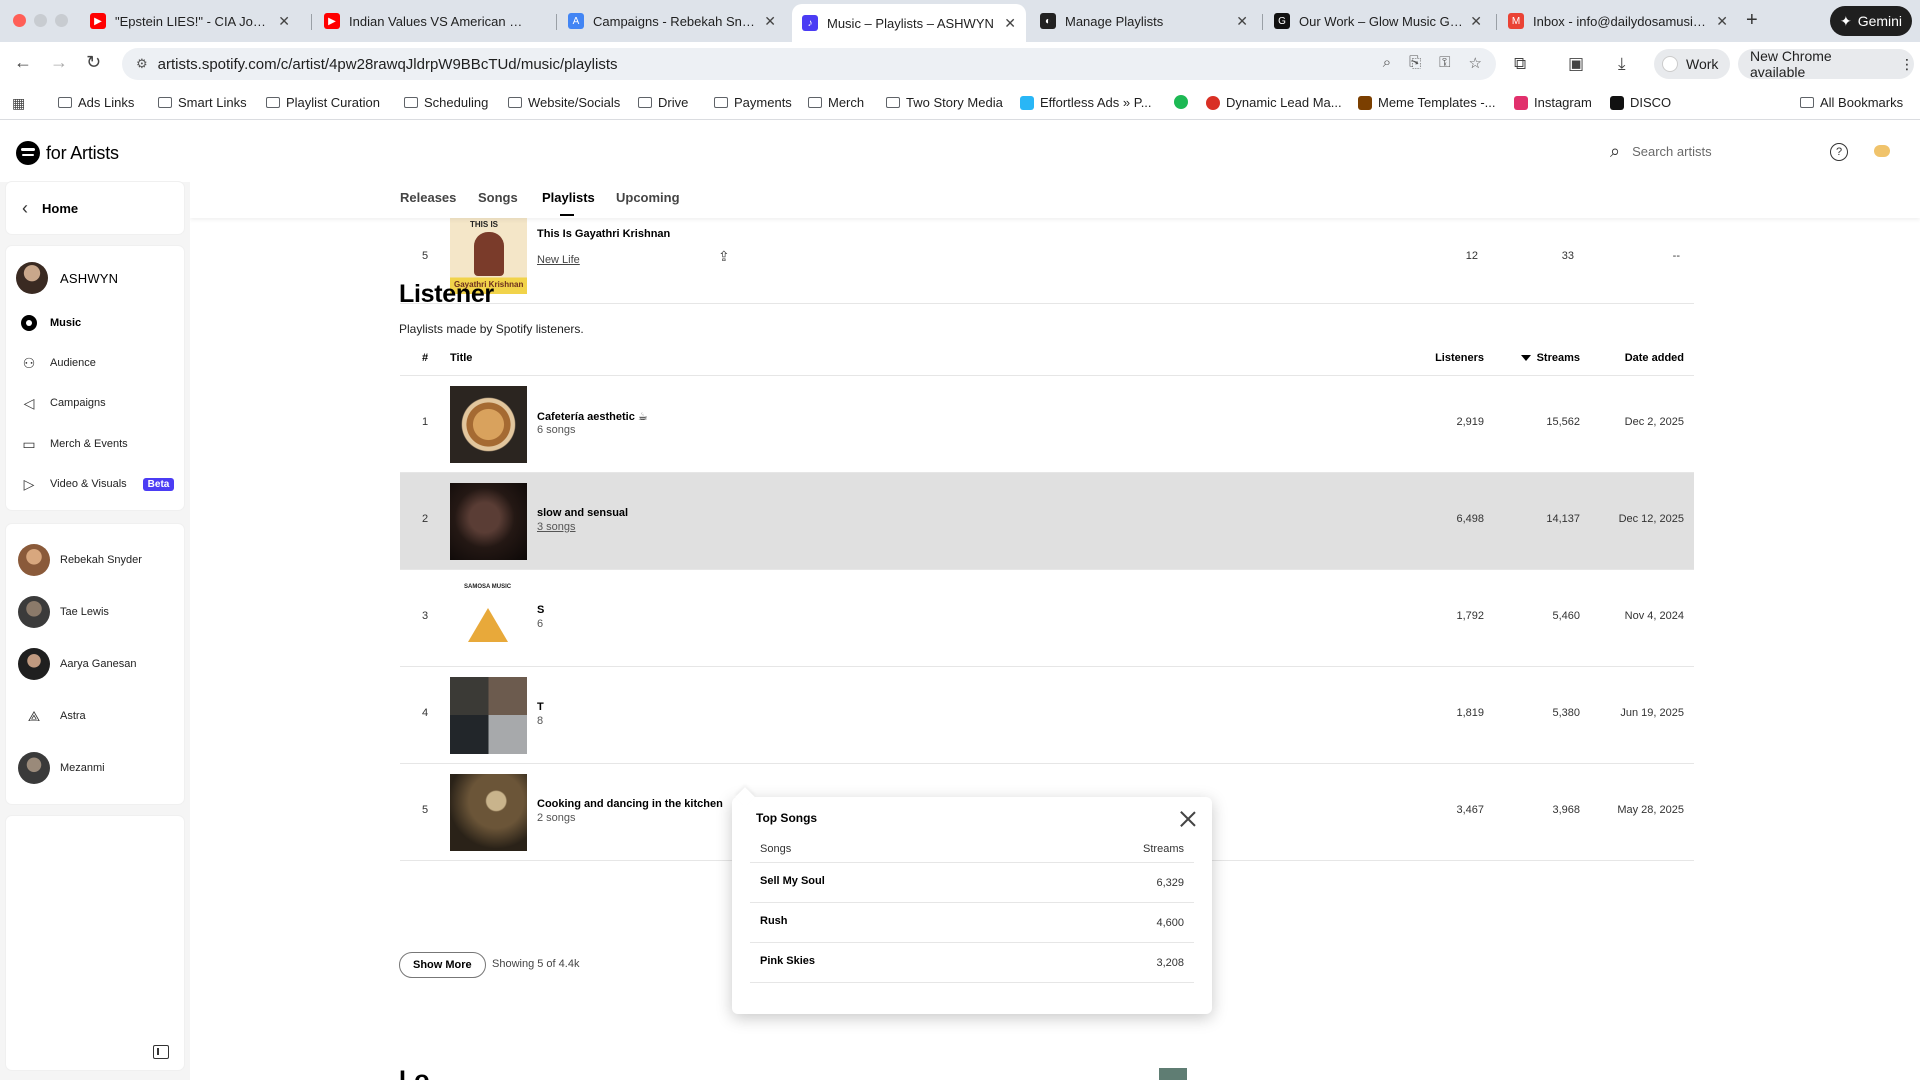  Describe the element at coordinates (61, 20) in the screenshot. I see `maximize-window-button` at that location.